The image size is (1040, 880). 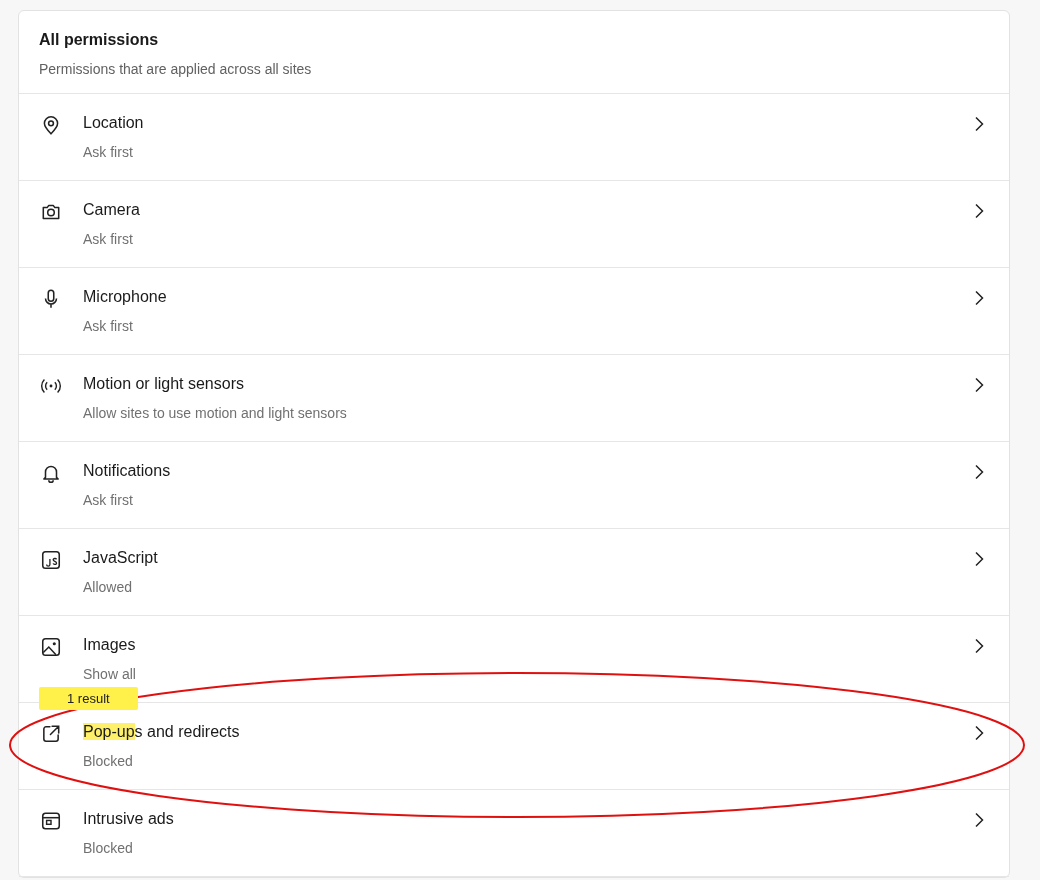 What do you see at coordinates (120, 558) in the screenshot?
I see `permission-title: JavaScript` at bounding box center [120, 558].